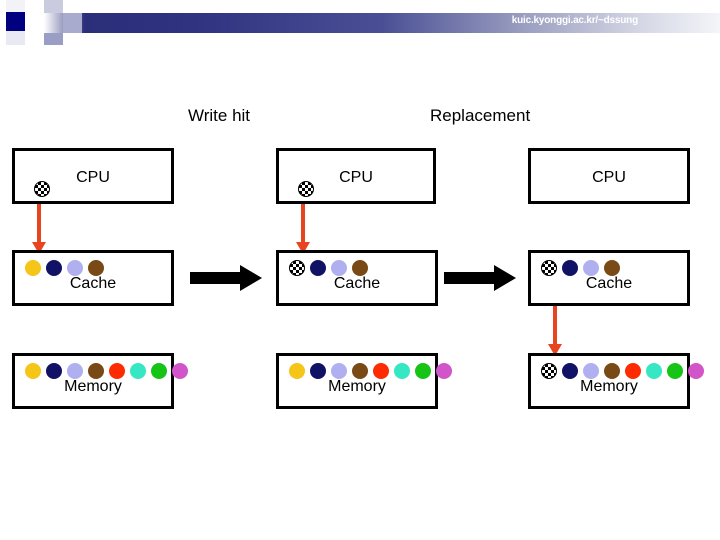 The image size is (720, 540). I want to click on stage-2-memory-box: Memory, so click(364, 381).